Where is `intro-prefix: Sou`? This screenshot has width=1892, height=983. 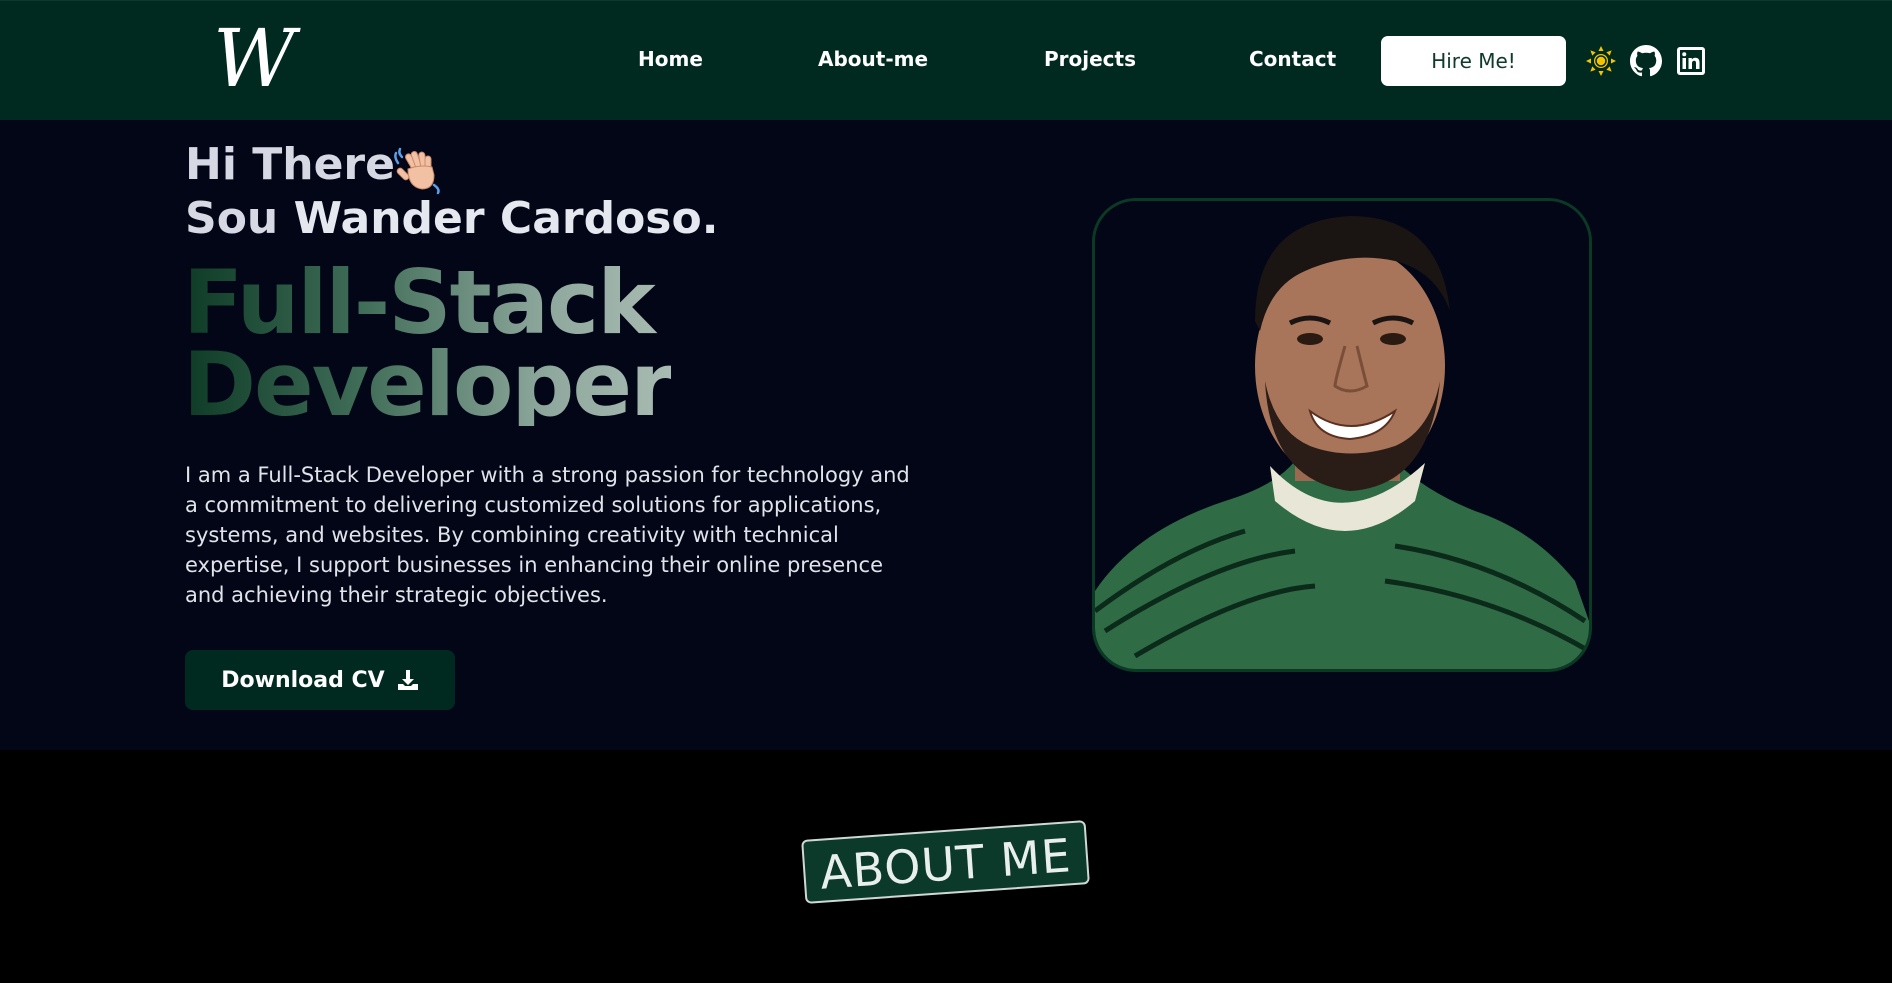
intro-prefix: Sou is located at coordinates (239, 218).